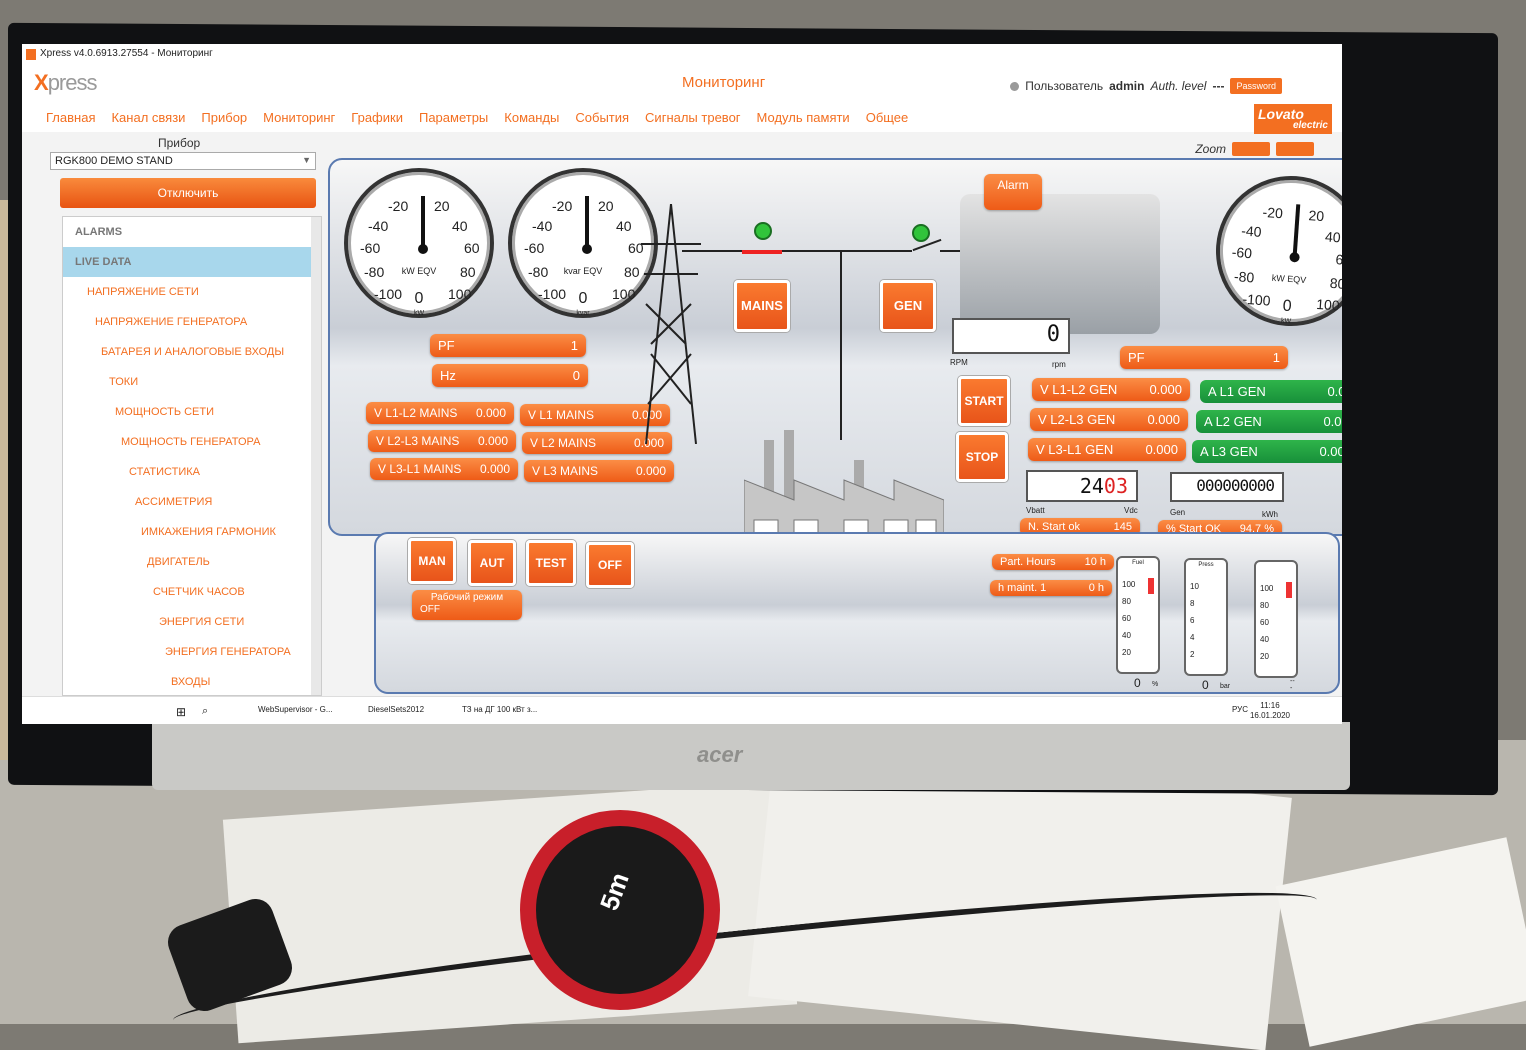 This screenshot has width=1526, height=1050. What do you see at coordinates (423, 222) in the screenshot?
I see `gauge-needle` at bounding box center [423, 222].